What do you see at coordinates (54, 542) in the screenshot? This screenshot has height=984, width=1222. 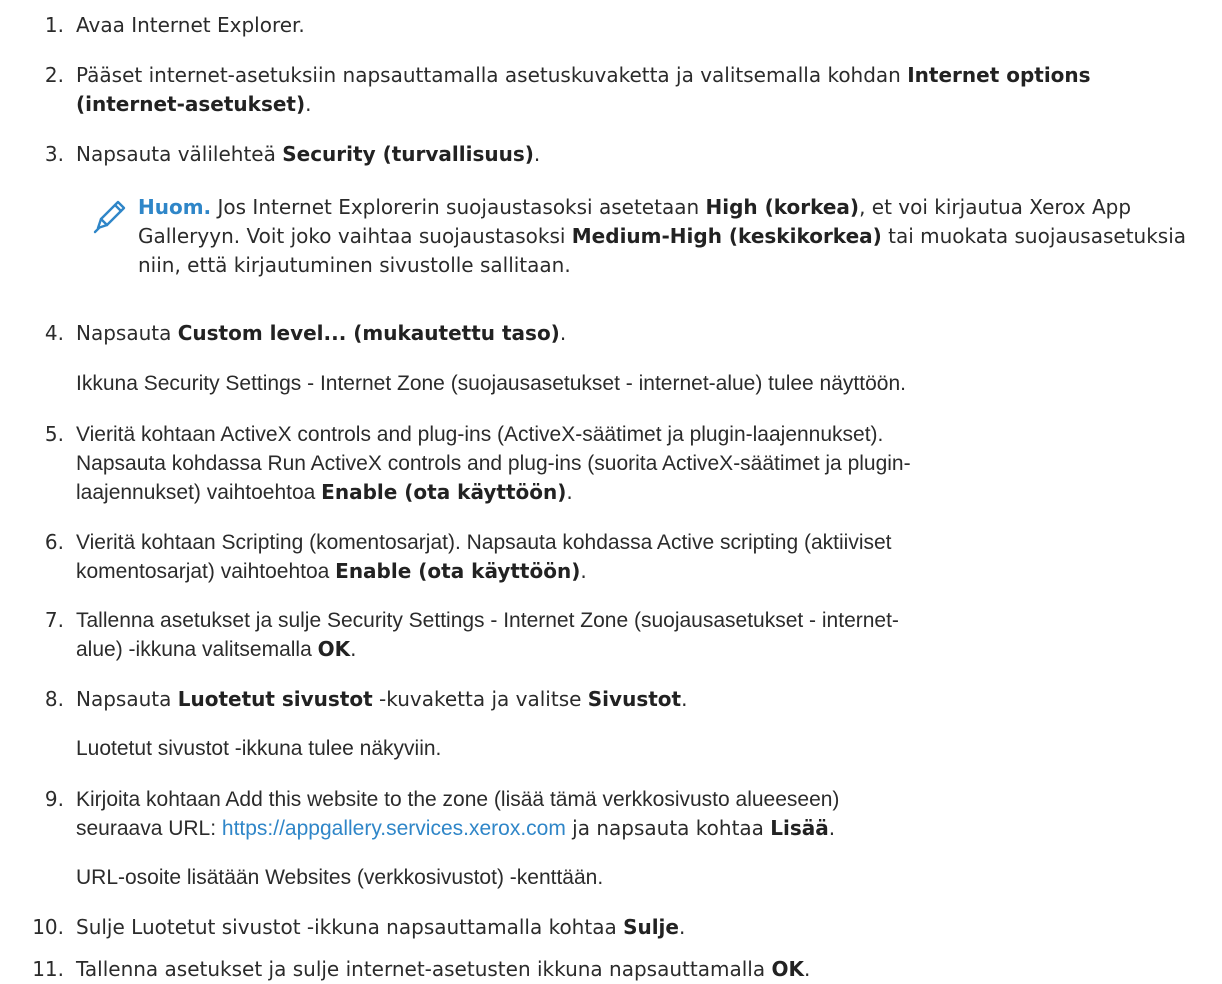 I see `step-number: 6.` at bounding box center [54, 542].